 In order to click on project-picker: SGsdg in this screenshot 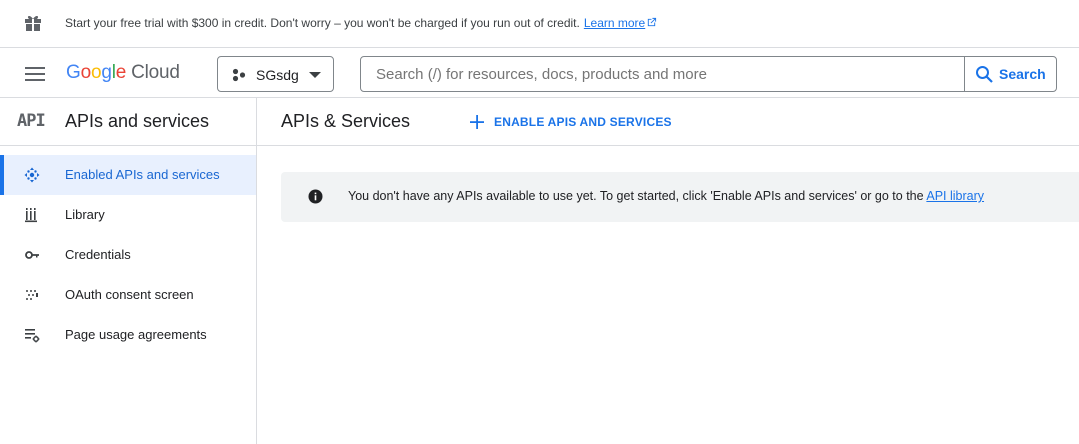, I will do `click(275, 74)`.